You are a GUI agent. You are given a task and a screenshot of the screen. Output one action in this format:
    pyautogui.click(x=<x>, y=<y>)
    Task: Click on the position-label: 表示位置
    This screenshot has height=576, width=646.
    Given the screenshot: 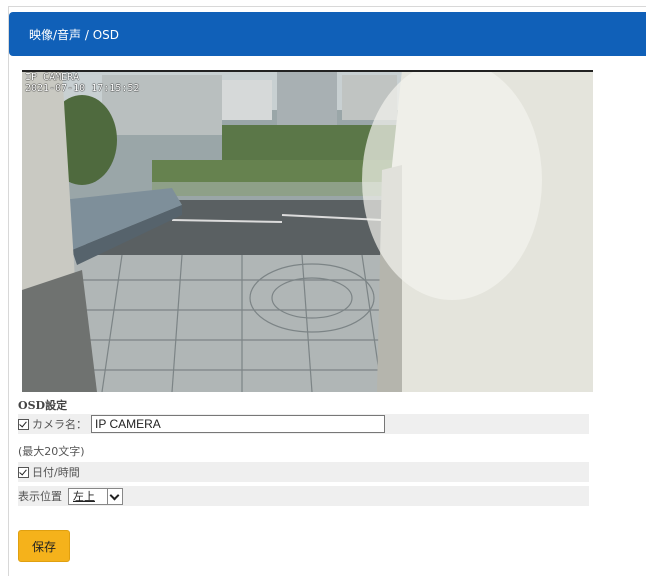 What is the action you would take?
    pyautogui.click(x=40, y=496)
    